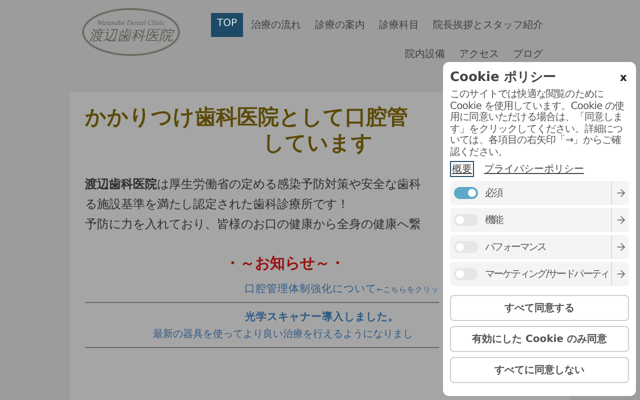  What do you see at coordinates (340, 25) in the screenshot?
I see `nav-link: 診療の案内` at bounding box center [340, 25].